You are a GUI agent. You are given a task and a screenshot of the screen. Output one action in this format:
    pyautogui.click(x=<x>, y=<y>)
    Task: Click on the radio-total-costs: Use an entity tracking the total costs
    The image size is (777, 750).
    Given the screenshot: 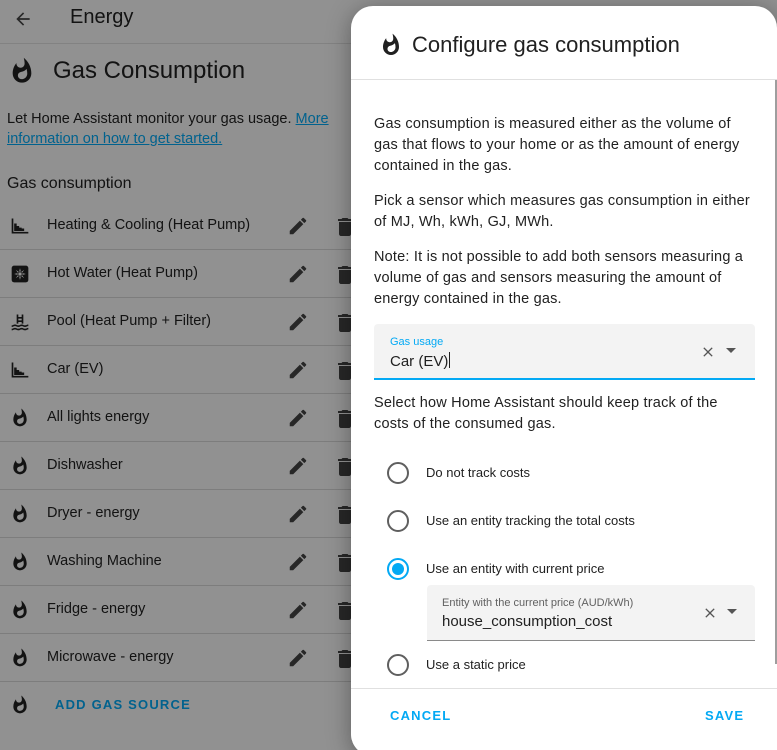 What is the action you would take?
    pyautogui.click(x=567, y=522)
    